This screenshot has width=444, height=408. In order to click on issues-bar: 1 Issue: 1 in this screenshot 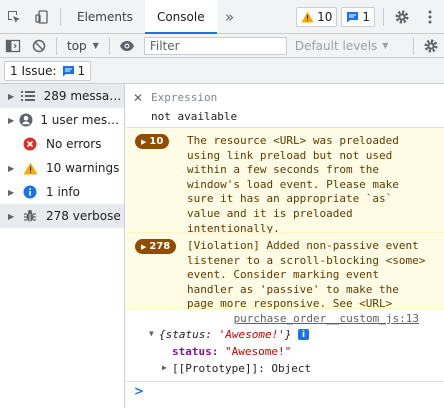, I will do `click(222, 71)`.